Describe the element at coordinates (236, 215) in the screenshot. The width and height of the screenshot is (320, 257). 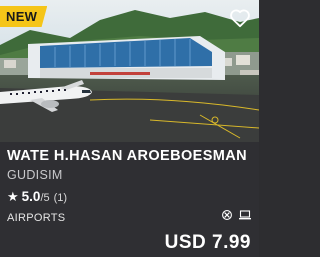
I see `platform-icons` at that location.